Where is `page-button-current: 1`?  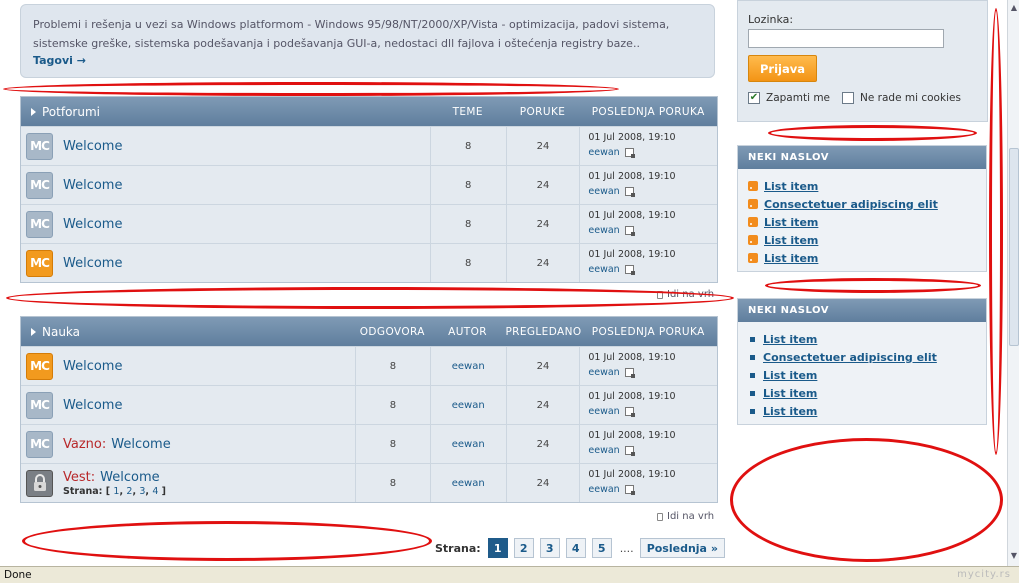
page-button-current: 1 is located at coordinates (497, 548).